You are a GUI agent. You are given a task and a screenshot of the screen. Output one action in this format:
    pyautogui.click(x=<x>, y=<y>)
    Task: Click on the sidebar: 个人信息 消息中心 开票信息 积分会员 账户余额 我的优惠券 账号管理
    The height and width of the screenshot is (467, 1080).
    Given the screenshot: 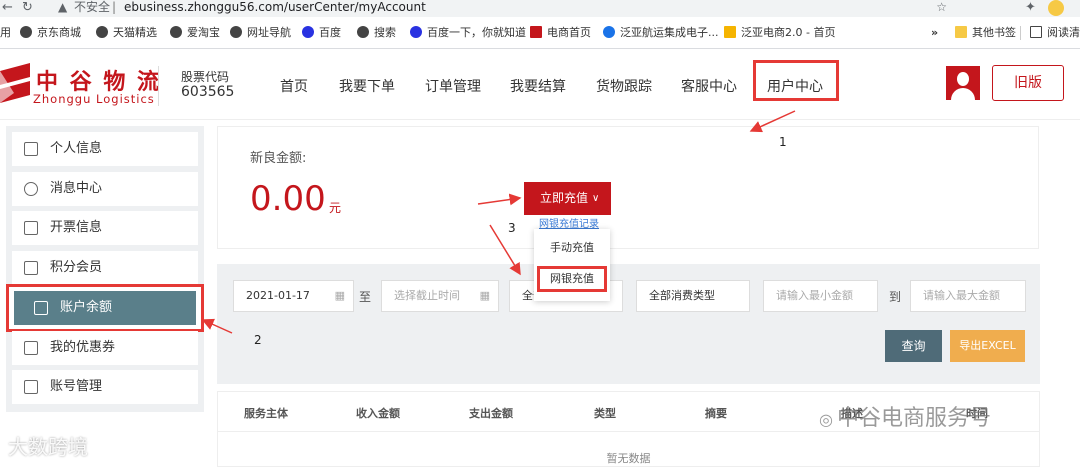 What is the action you would take?
    pyautogui.click(x=105, y=269)
    